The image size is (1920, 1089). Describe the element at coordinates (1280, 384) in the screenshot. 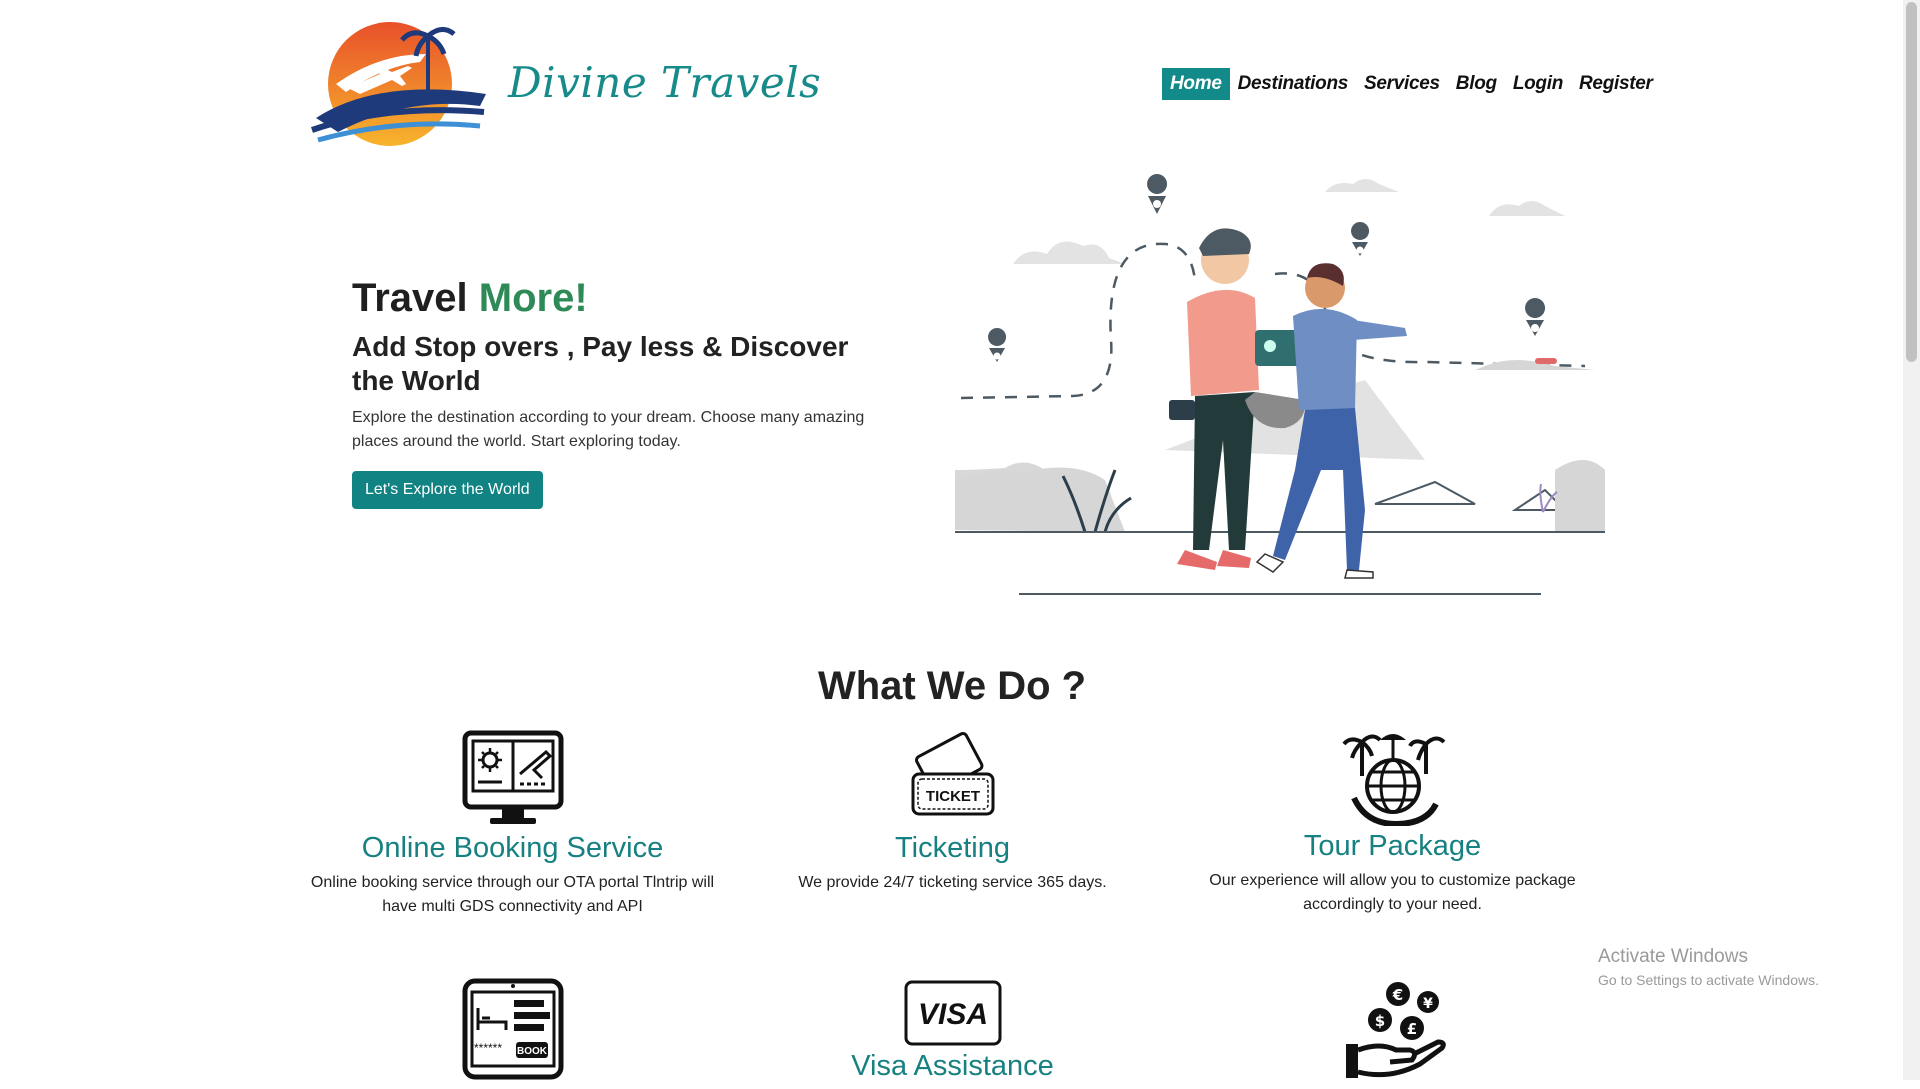

I see `travelers-illustration` at that location.